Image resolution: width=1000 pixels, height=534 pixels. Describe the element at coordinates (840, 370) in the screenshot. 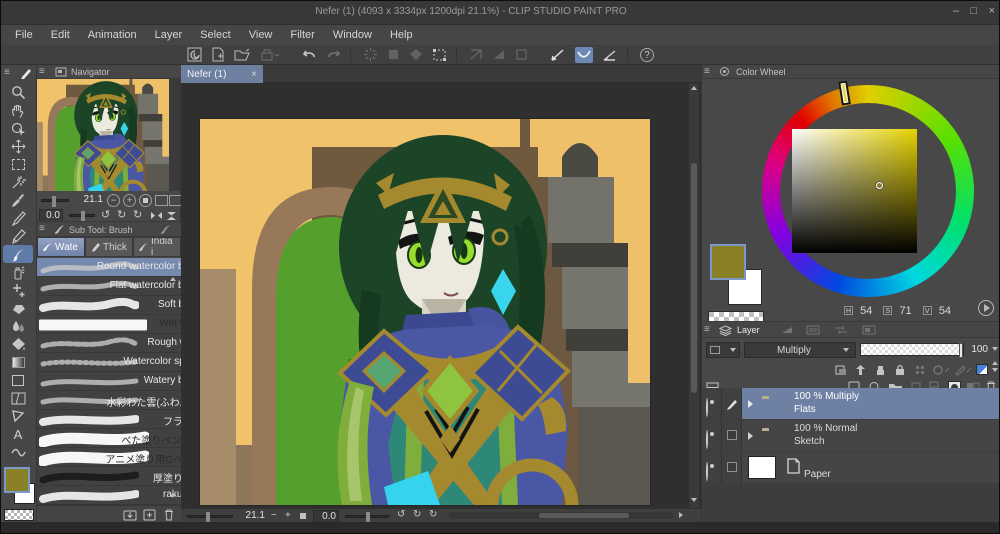

I see `clip-to-layer-below-icon` at that location.